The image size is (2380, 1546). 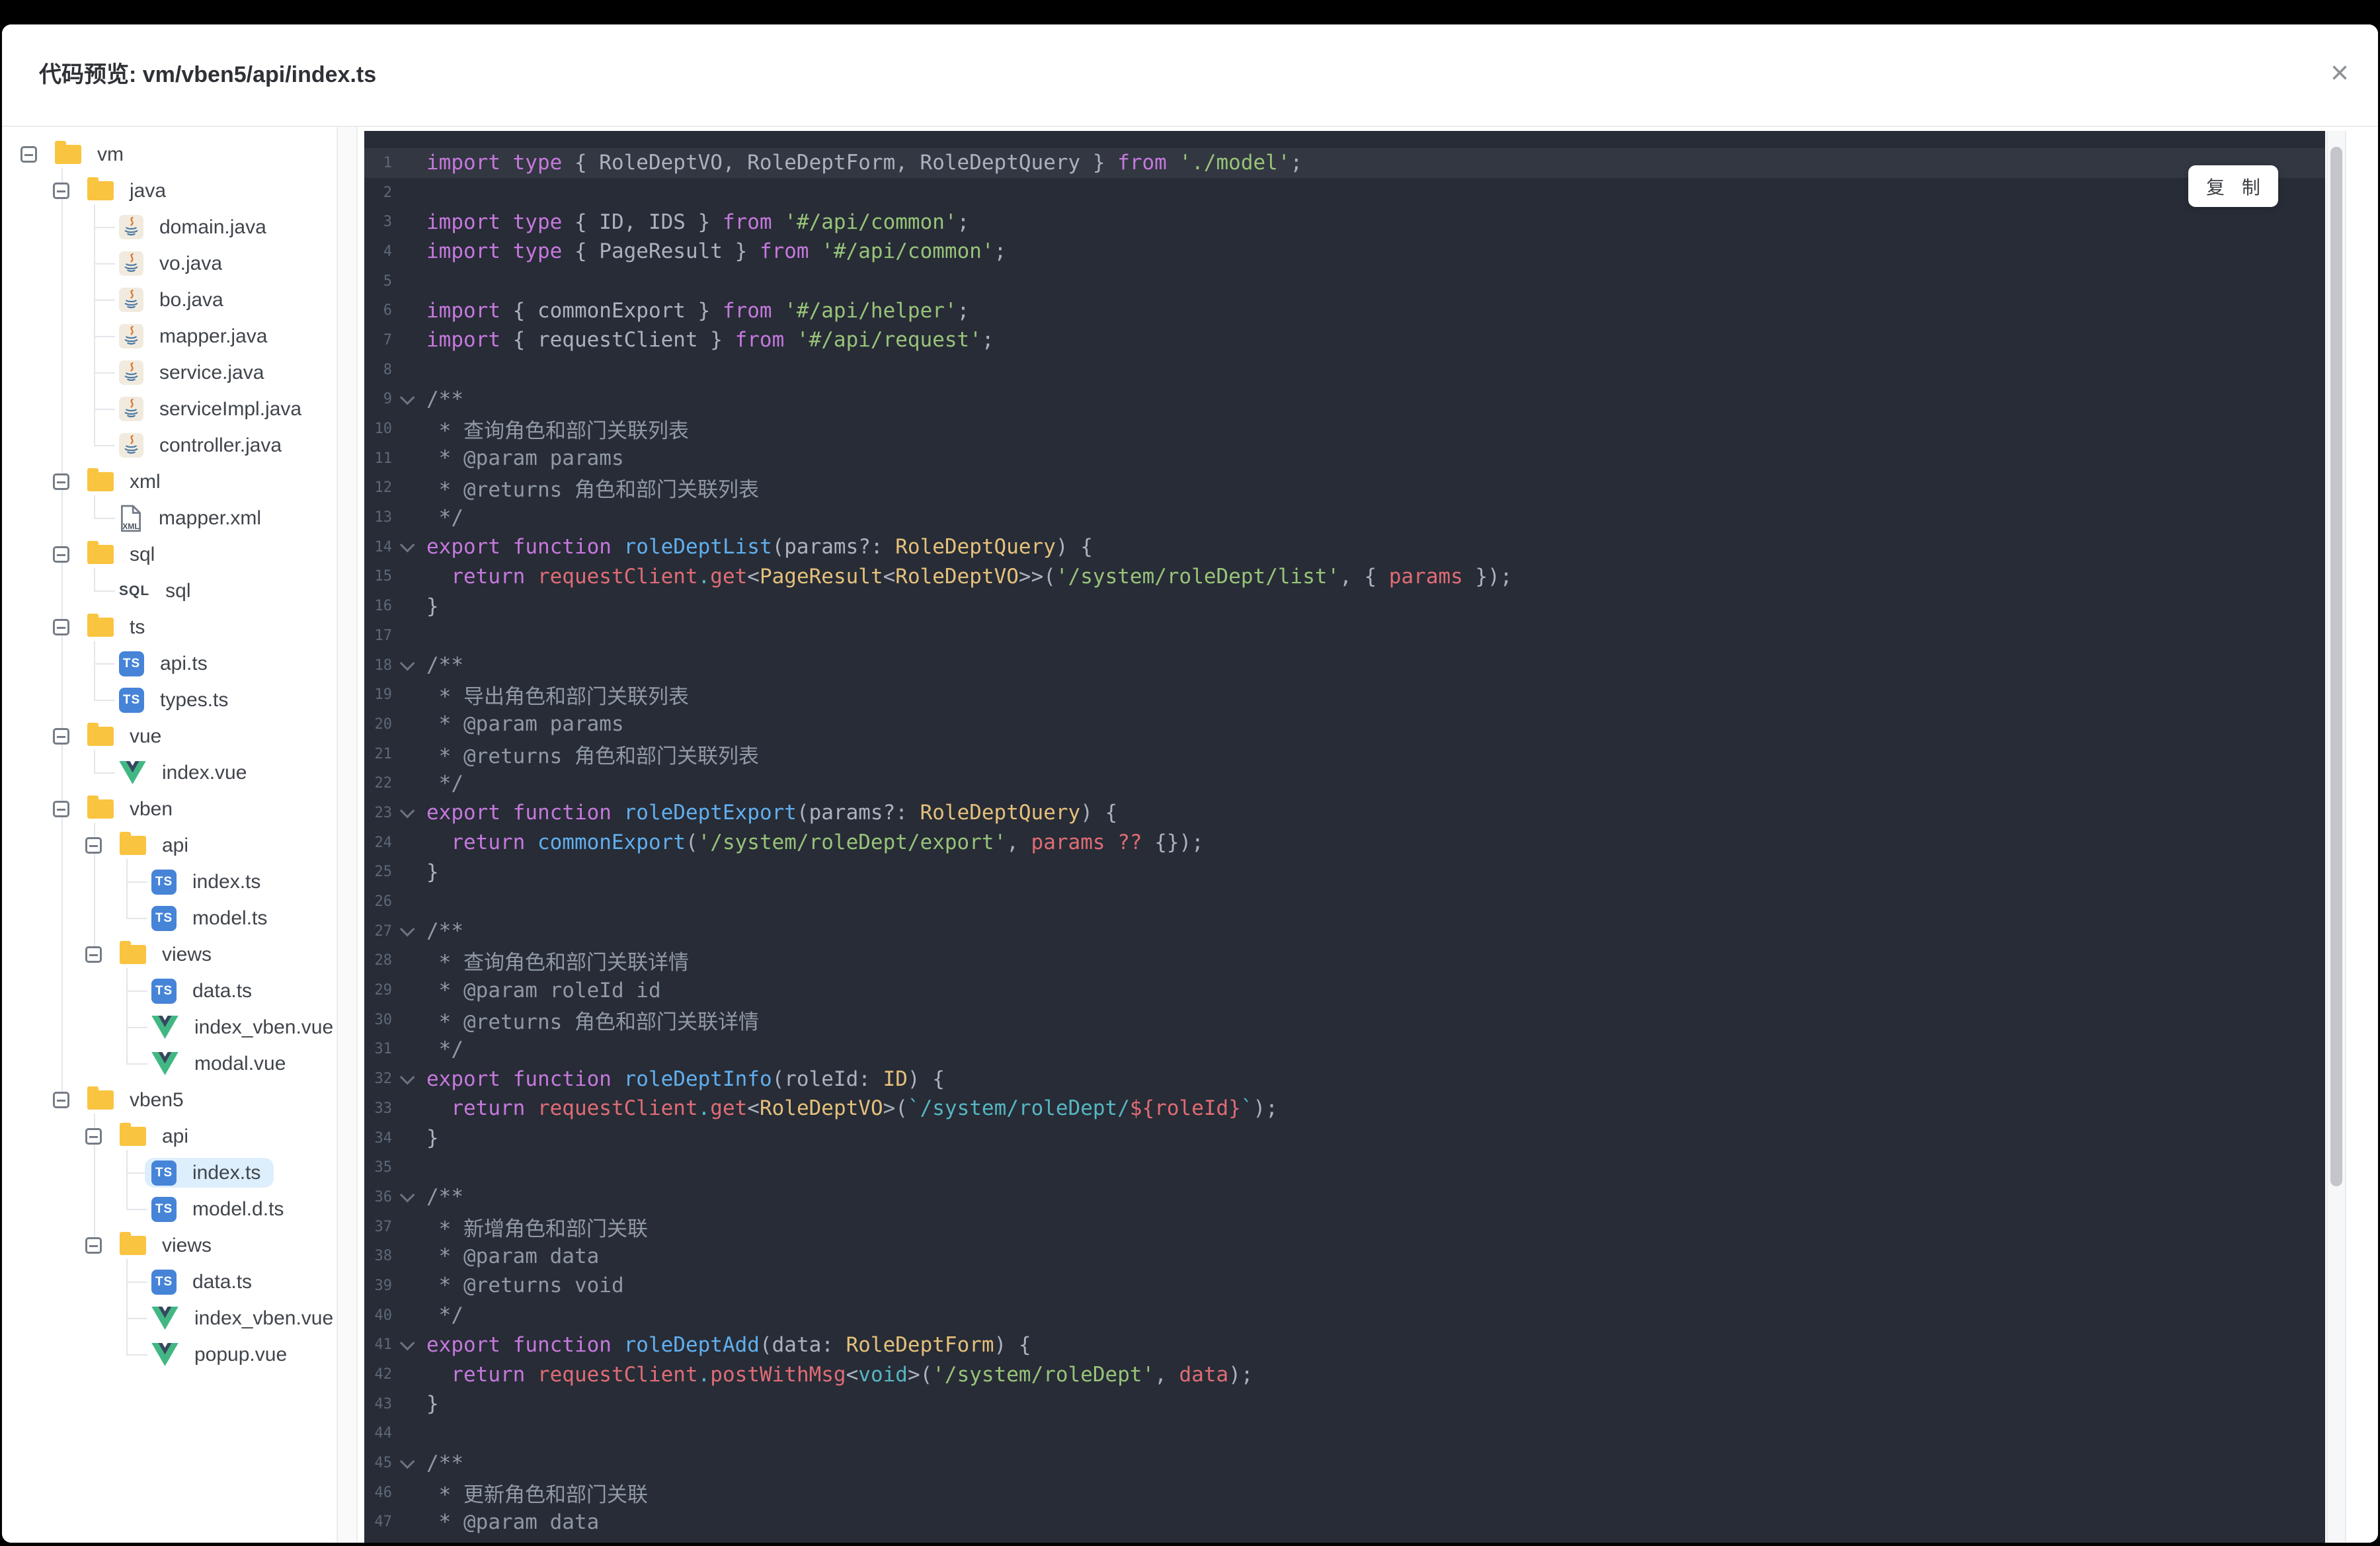 What do you see at coordinates (1344, 1434) in the screenshot?
I see `code-line: 44` at bounding box center [1344, 1434].